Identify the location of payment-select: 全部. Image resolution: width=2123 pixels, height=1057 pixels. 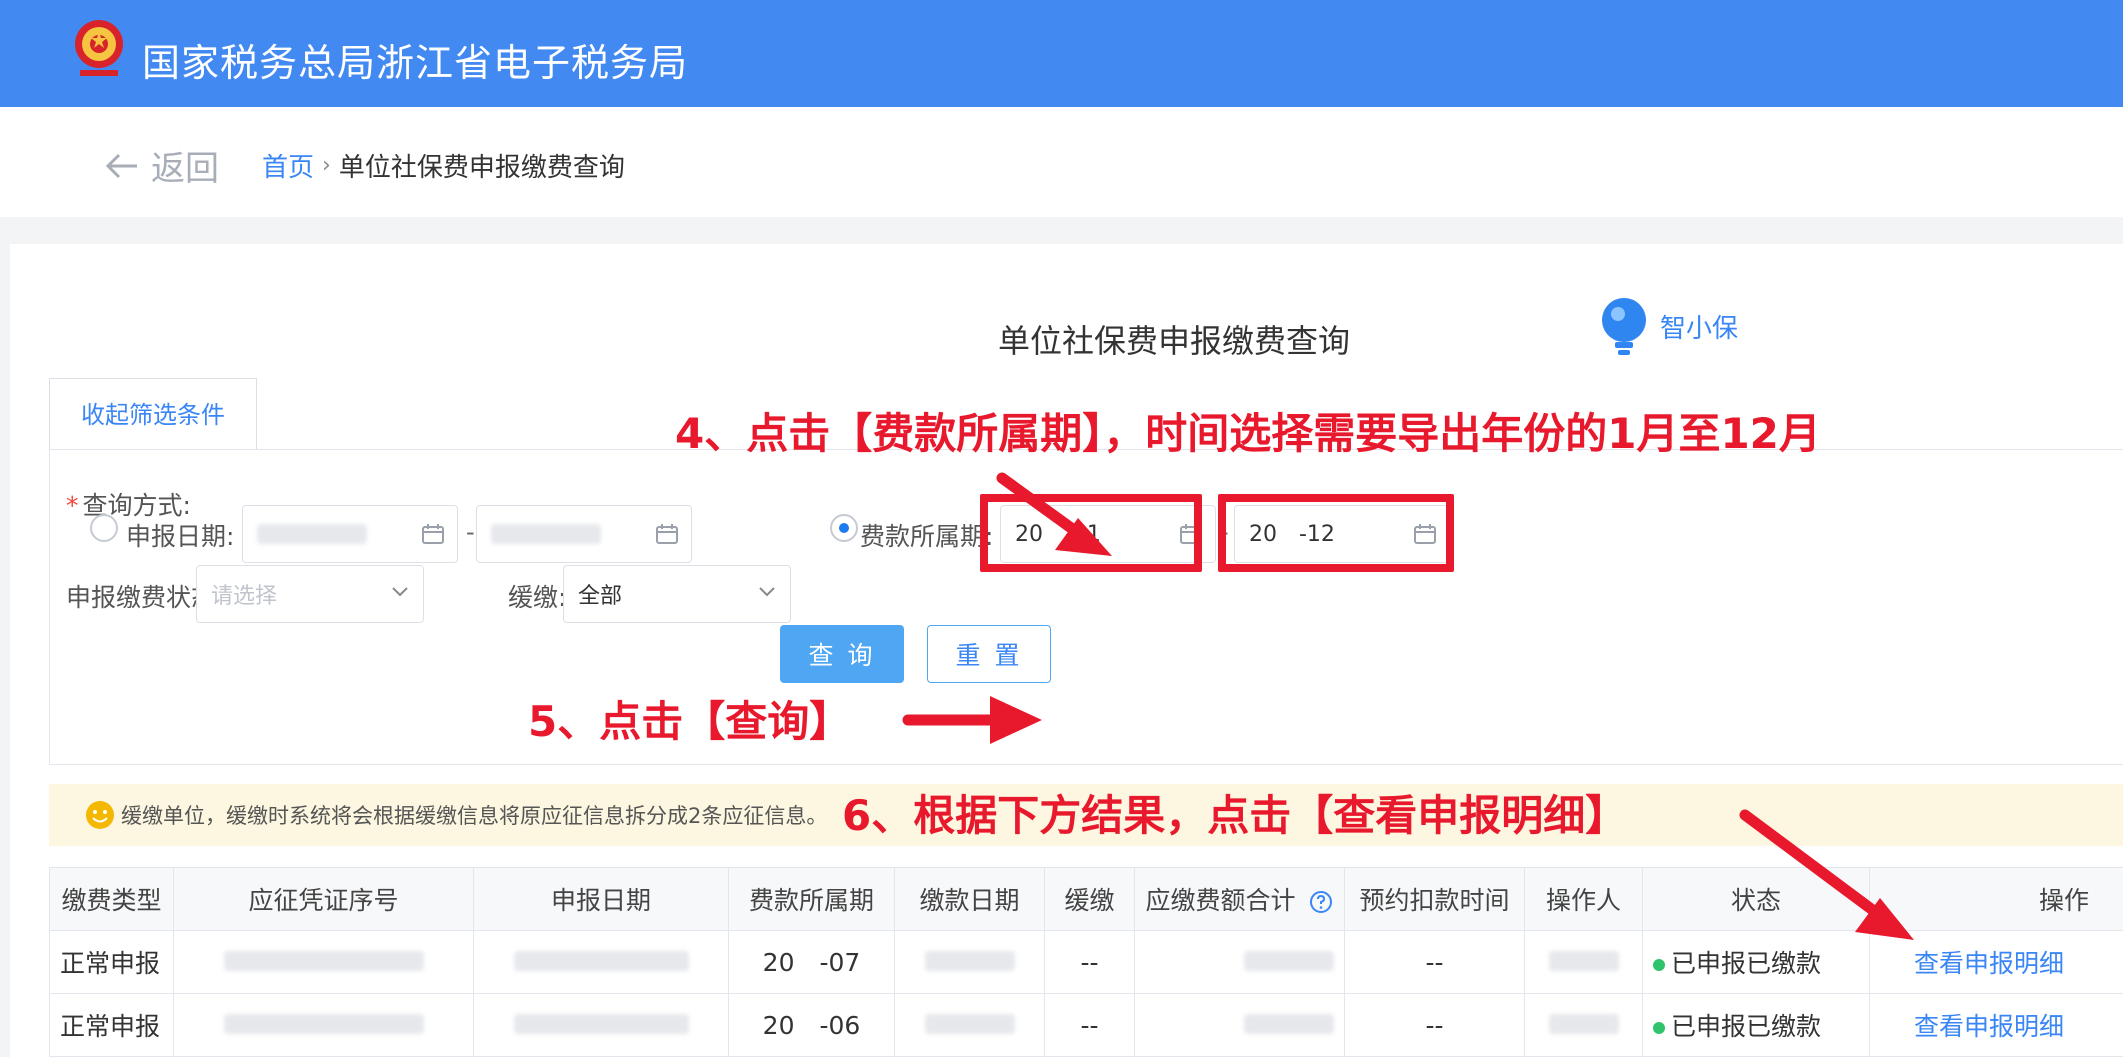
(677, 594).